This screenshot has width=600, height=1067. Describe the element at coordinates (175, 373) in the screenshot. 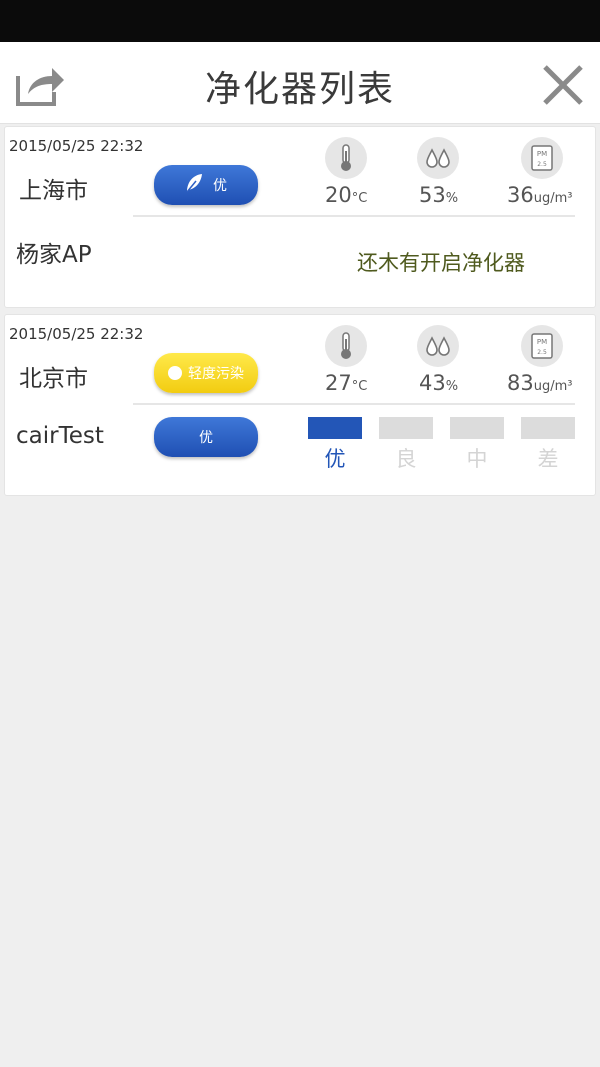

I see `dot-icon` at that location.